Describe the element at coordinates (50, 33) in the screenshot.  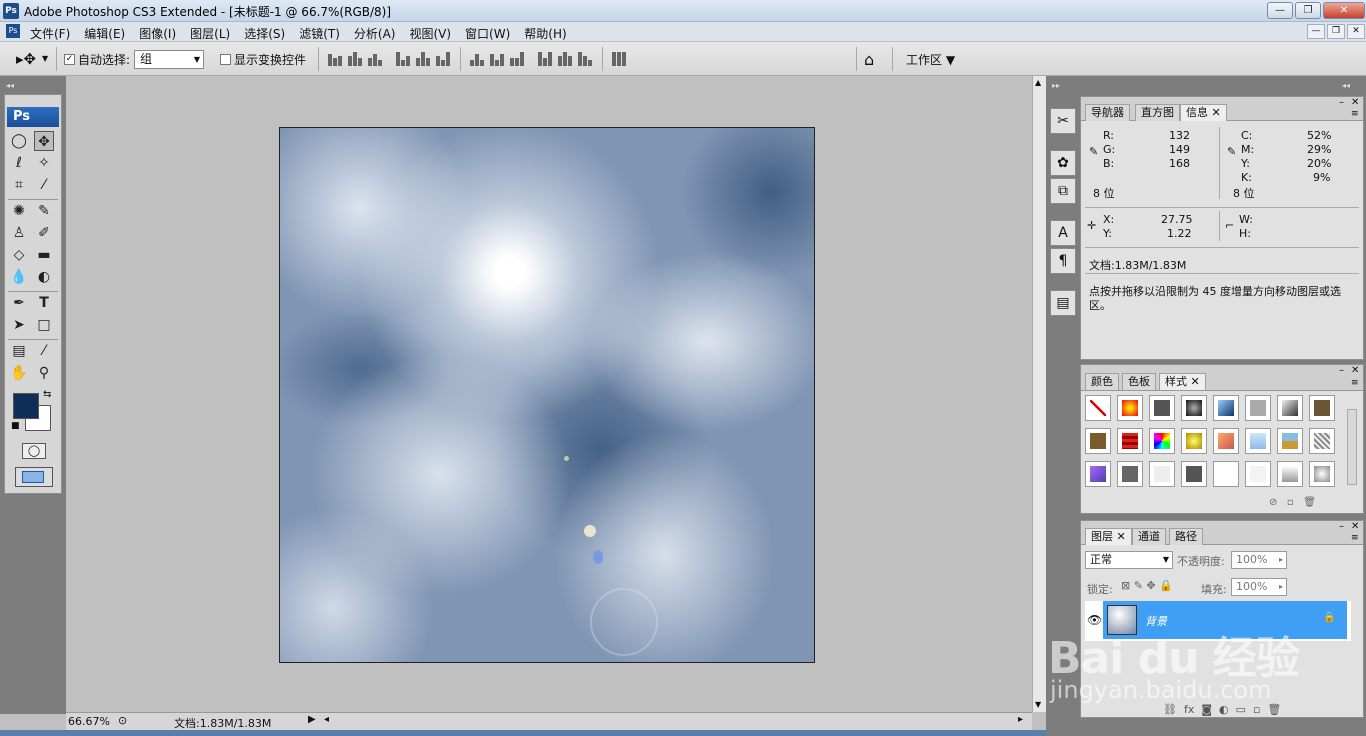
I see `menu-file: 文件(F)` at that location.